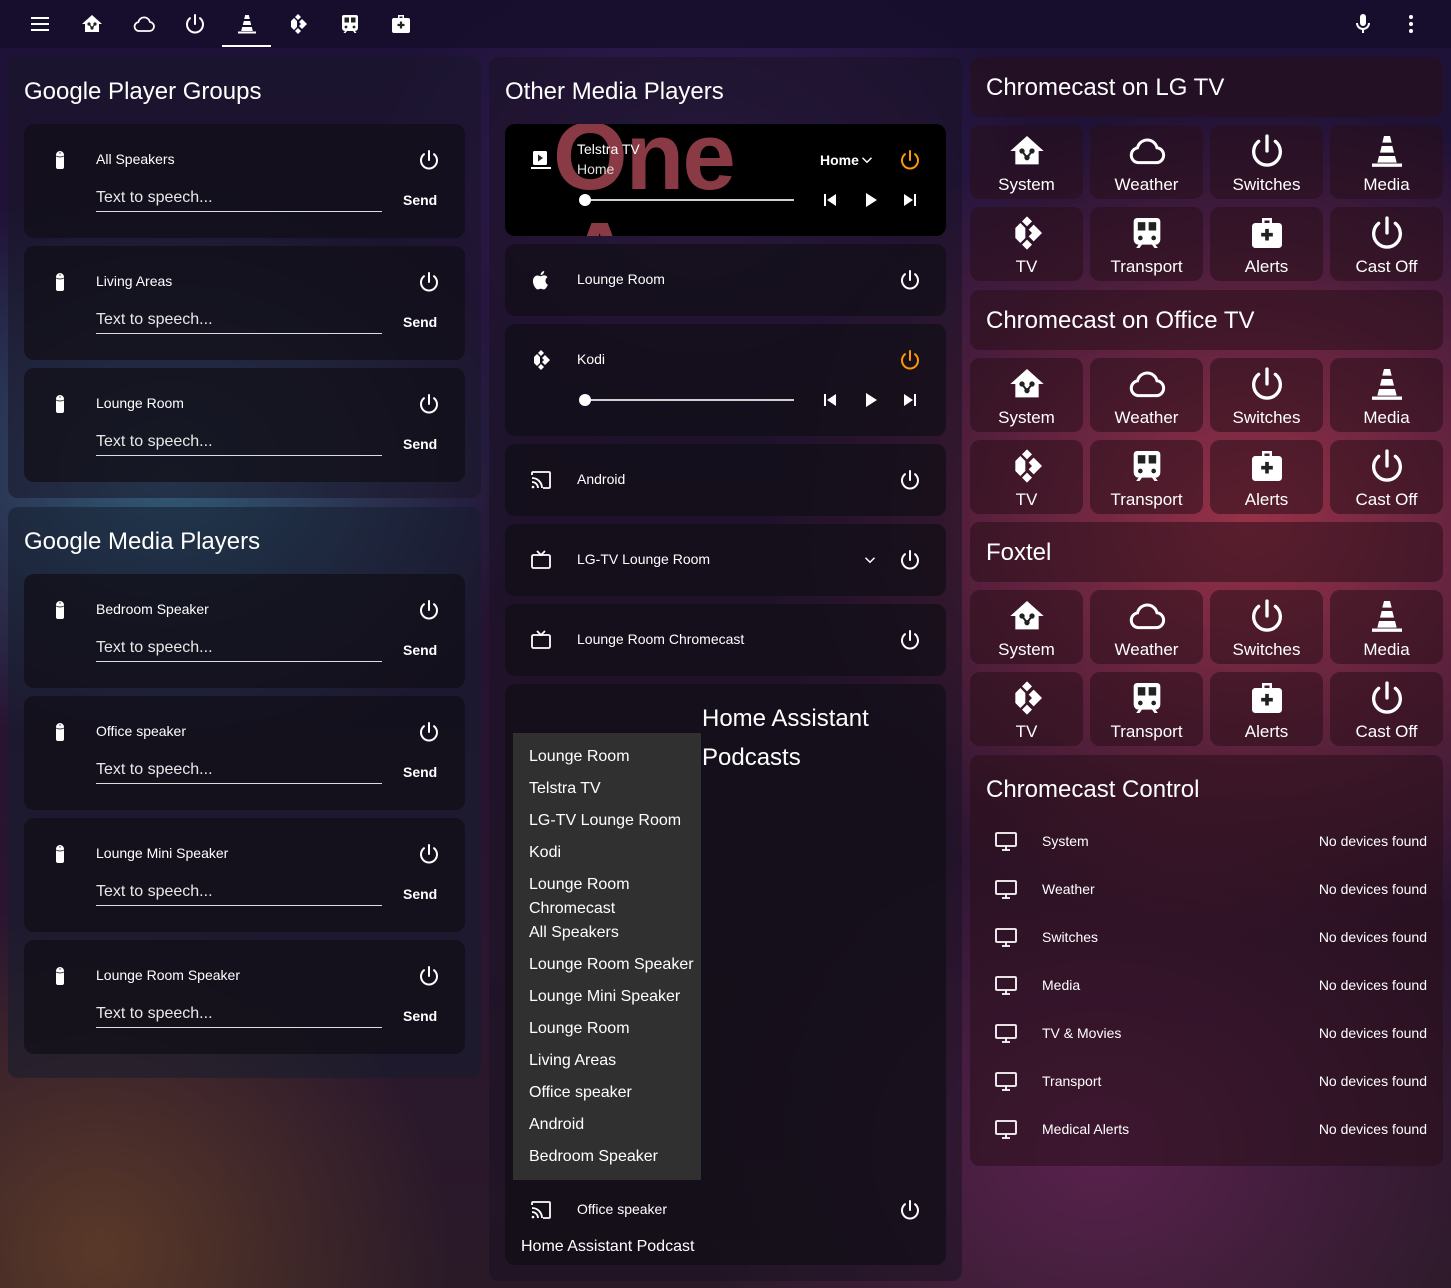  I want to click on dropdown-item: Kodi, so click(545, 853).